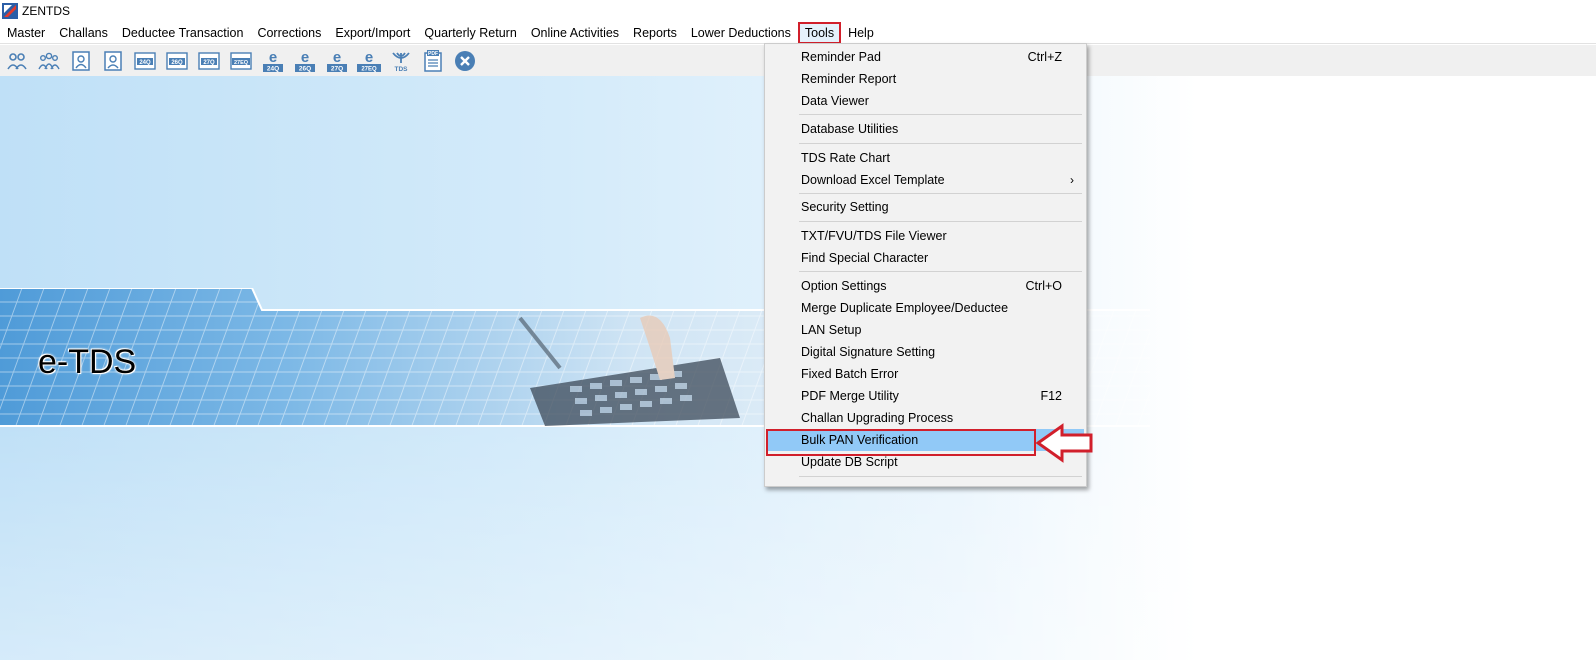 Image resolution: width=1596 pixels, height=660 pixels. I want to click on menu-corrections: Corrections, so click(289, 33).